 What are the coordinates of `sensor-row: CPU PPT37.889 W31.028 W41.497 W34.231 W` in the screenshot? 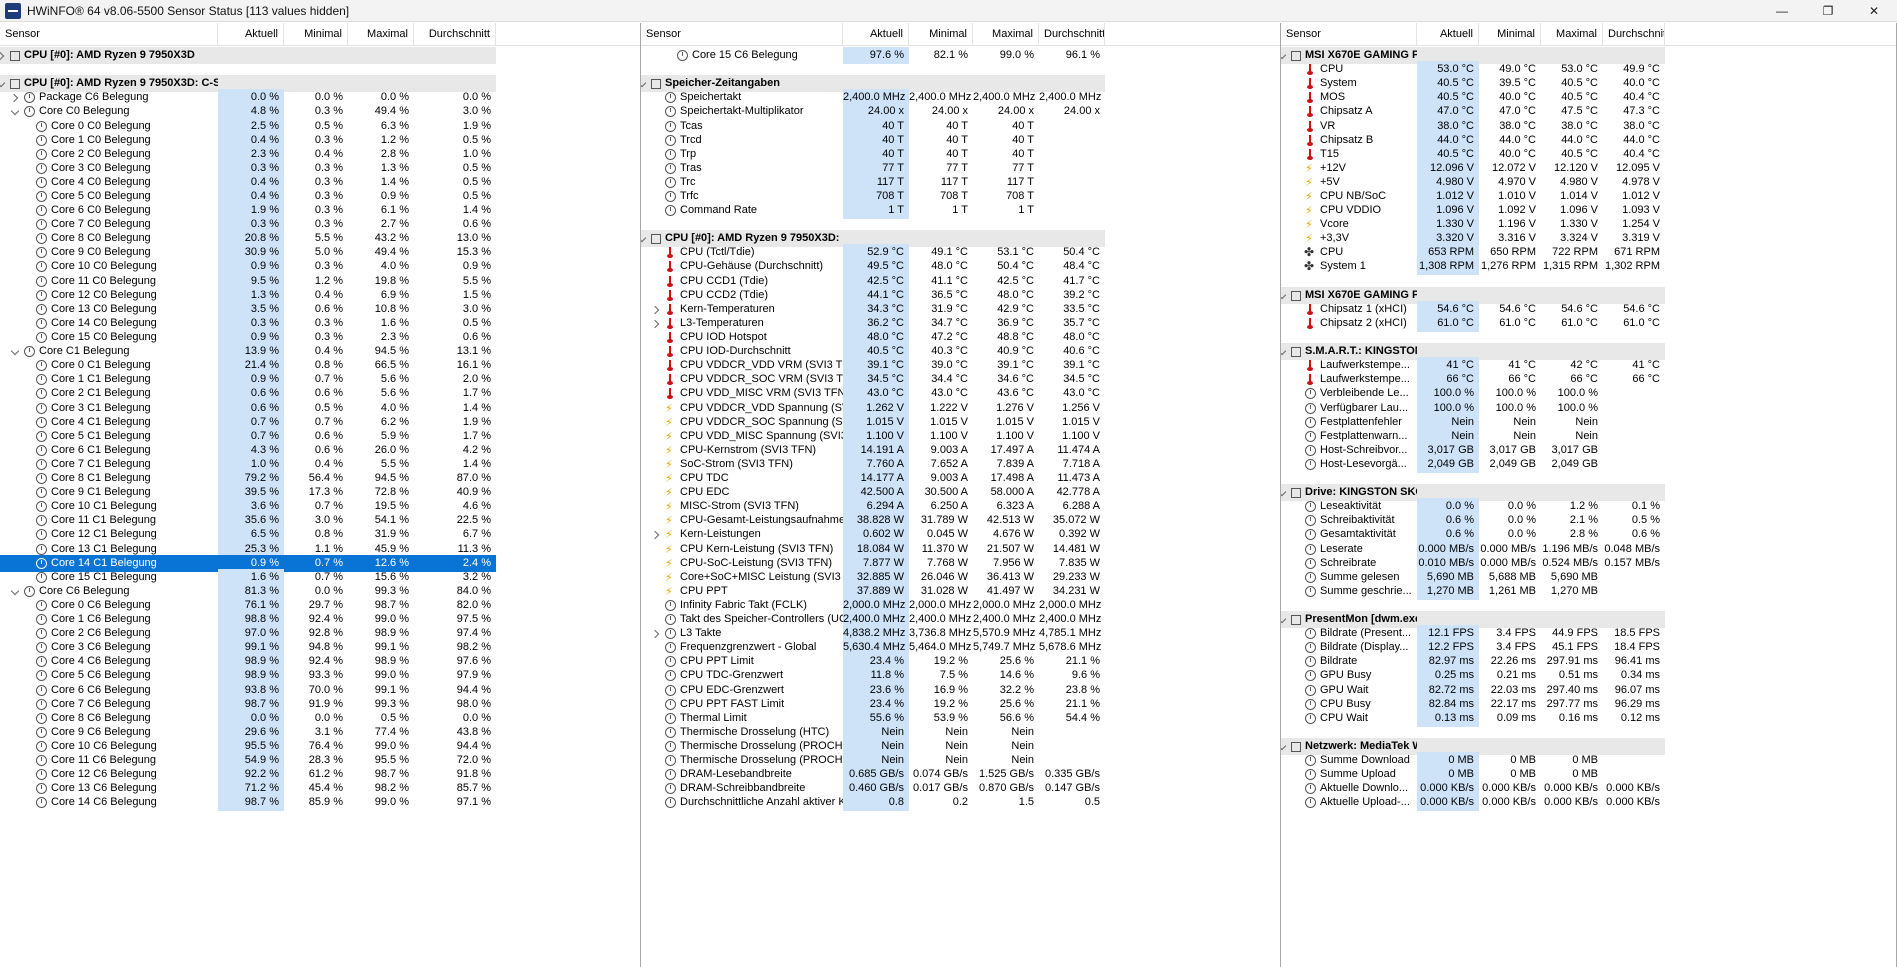 It's located at (960, 591).